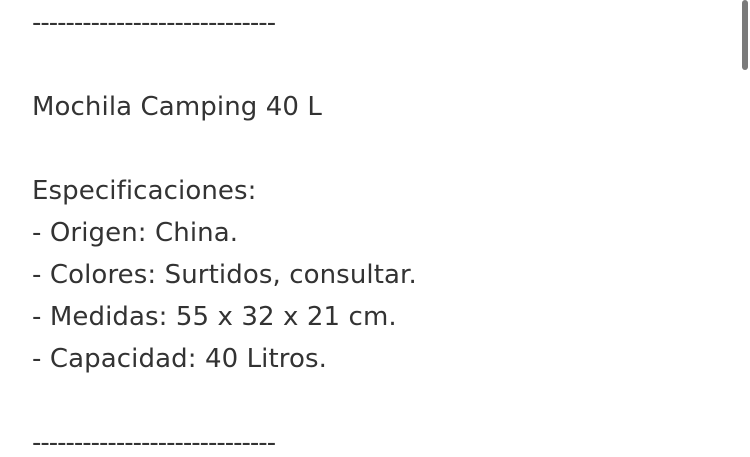  I want to click on spec-origin: - Origen: China., so click(135, 233).